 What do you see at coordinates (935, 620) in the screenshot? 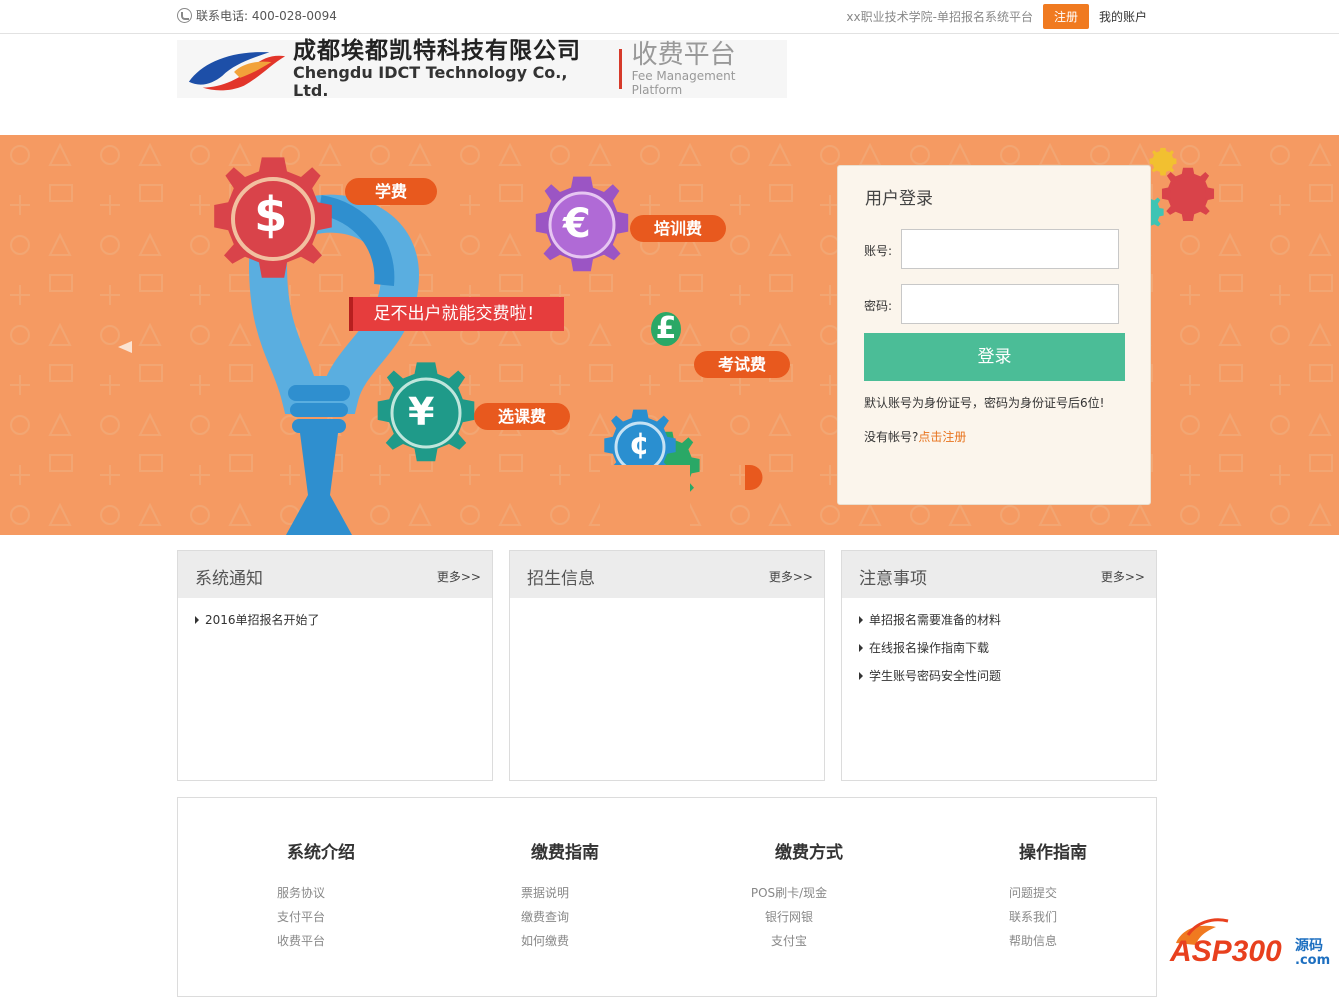
I see `list-item-text: 单招报名需要准备的材料` at bounding box center [935, 620].